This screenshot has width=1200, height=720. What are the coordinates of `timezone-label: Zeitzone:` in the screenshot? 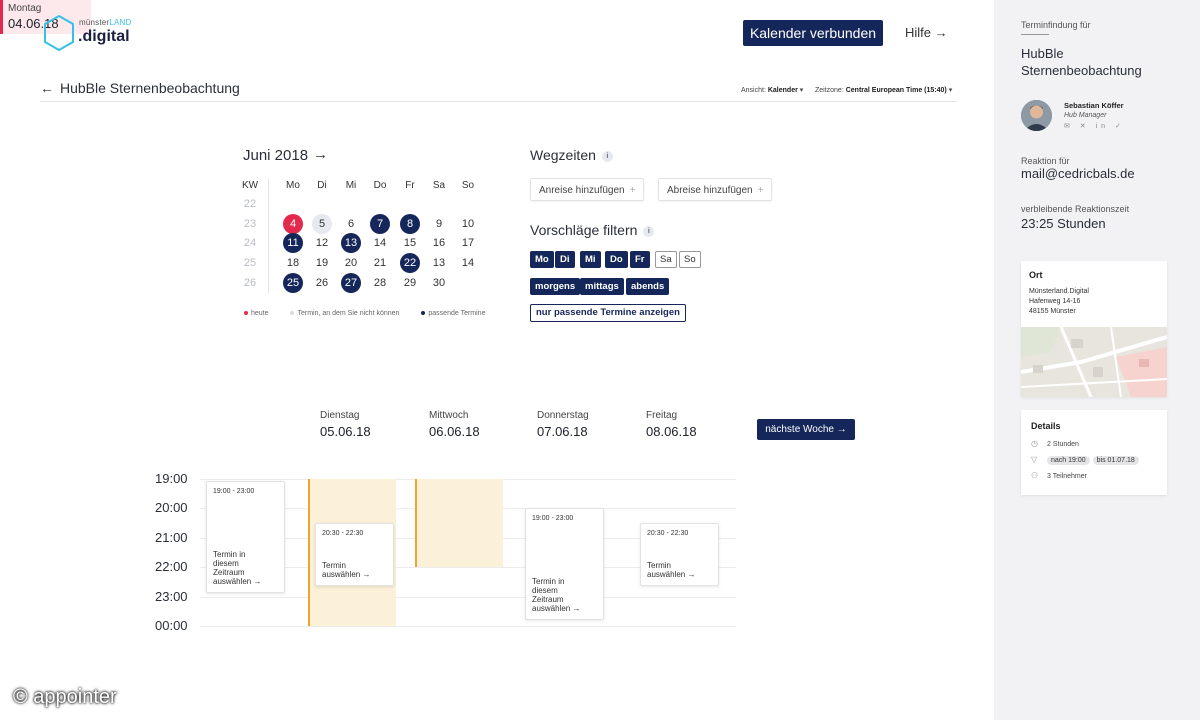 It's located at (829, 90).